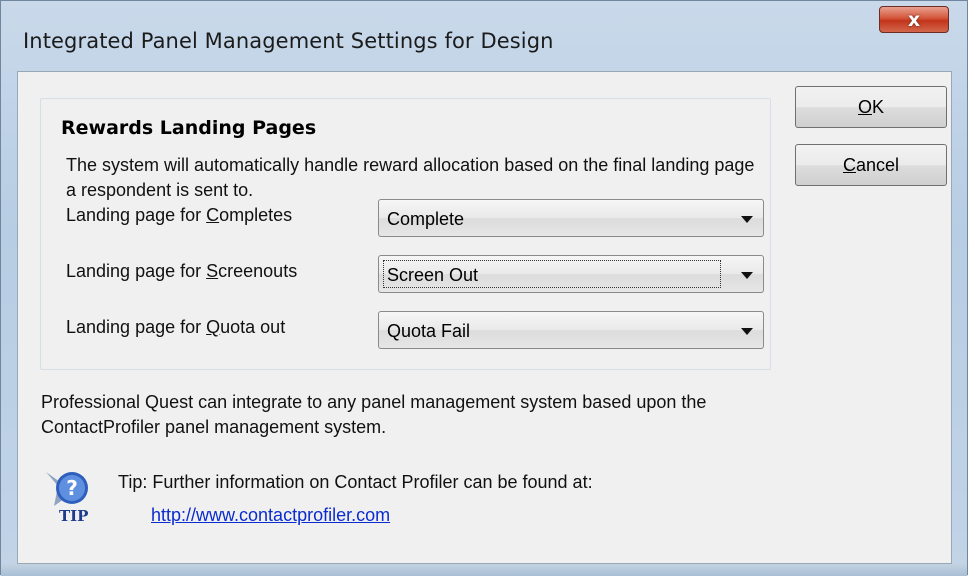 The height and width of the screenshot is (576, 968). What do you see at coordinates (877, 164) in the screenshot?
I see `cancel-label-rest: ancel` at bounding box center [877, 164].